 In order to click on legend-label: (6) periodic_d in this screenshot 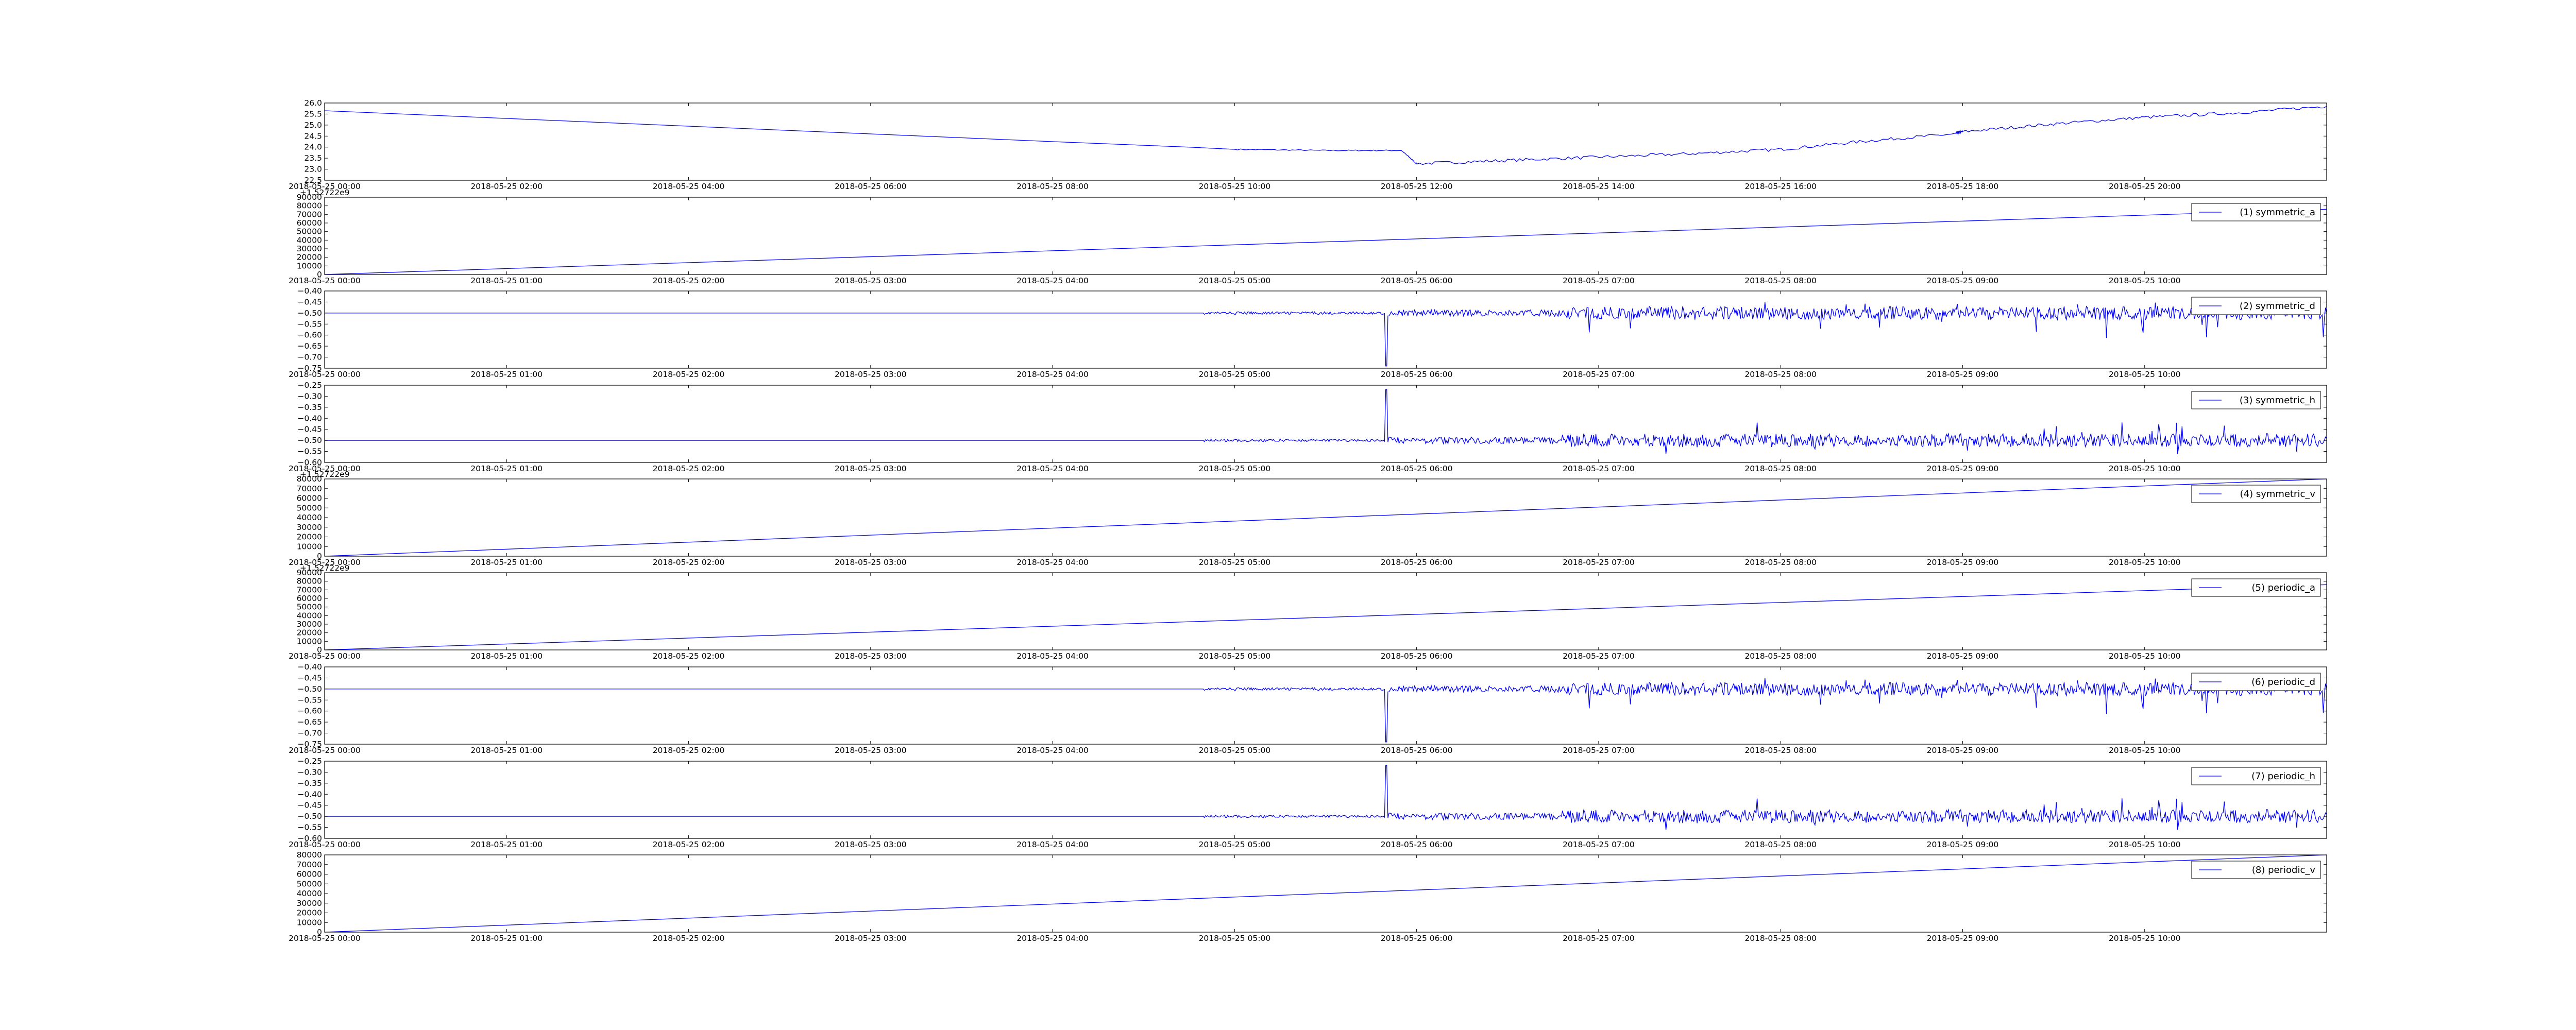, I will do `click(2283, 682)`.